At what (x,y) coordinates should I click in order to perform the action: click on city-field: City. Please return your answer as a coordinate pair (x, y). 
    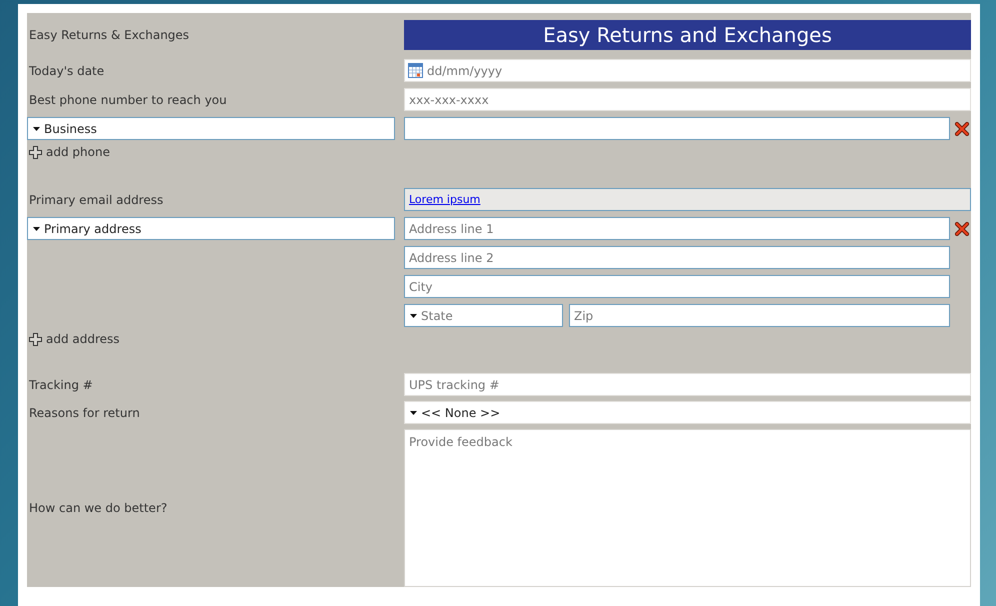
    Looking at the image, I should click on (677, 286).